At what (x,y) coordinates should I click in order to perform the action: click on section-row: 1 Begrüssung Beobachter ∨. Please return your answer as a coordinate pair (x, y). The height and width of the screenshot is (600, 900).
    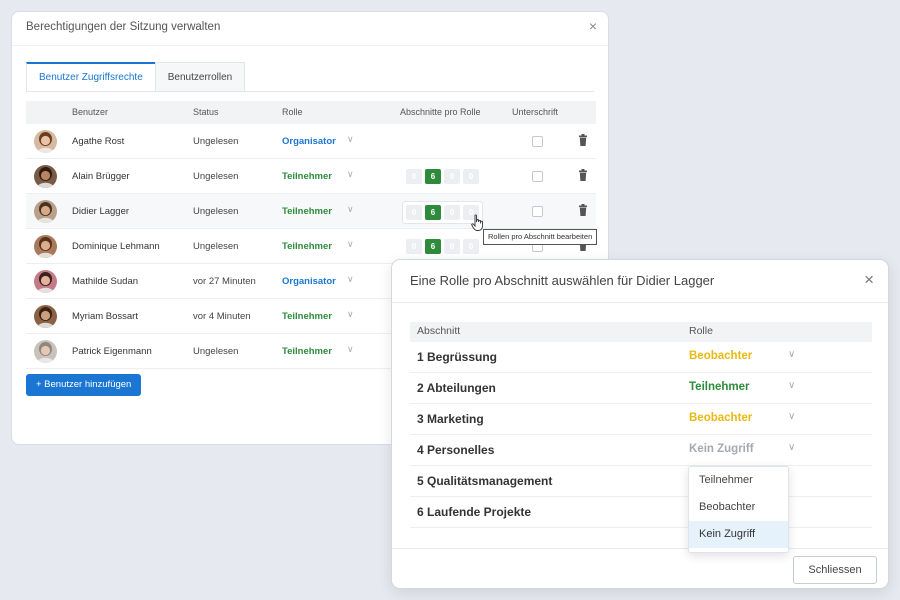
    Looking at the image, I should click on (641, 357).